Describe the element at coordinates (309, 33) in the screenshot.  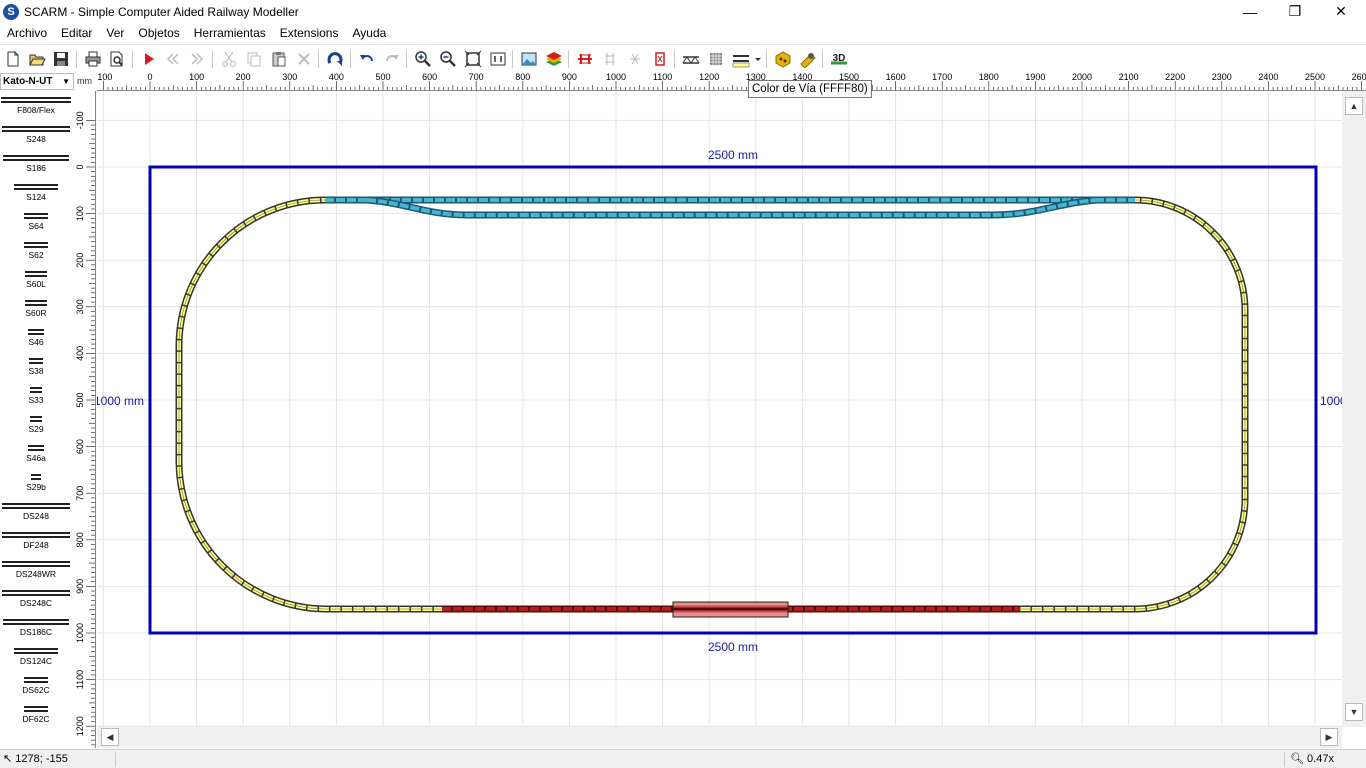
I see `menu-extensions: Extensions` at that location.